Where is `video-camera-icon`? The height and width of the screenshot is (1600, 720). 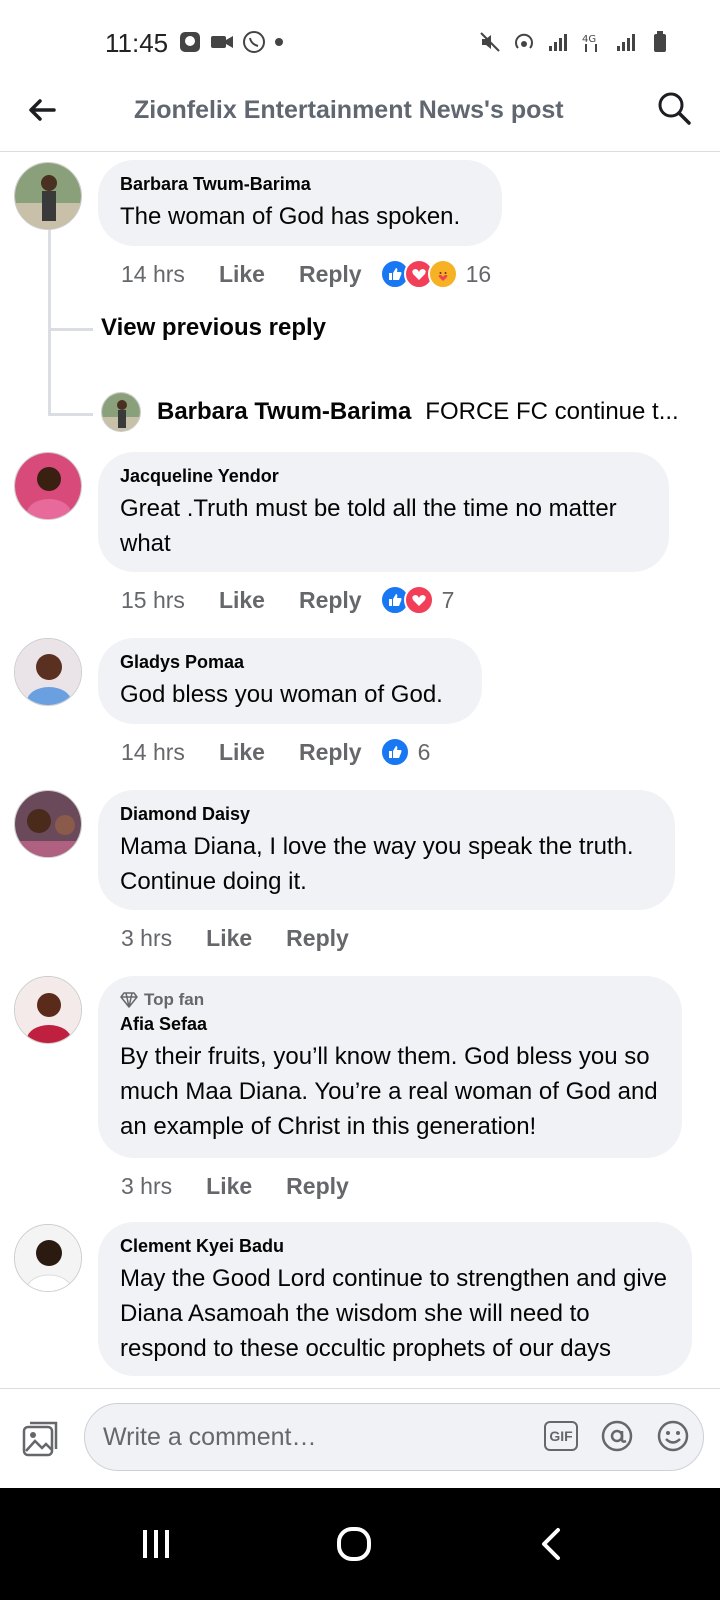
video-camera-icon is located at coordinates (222, 42).